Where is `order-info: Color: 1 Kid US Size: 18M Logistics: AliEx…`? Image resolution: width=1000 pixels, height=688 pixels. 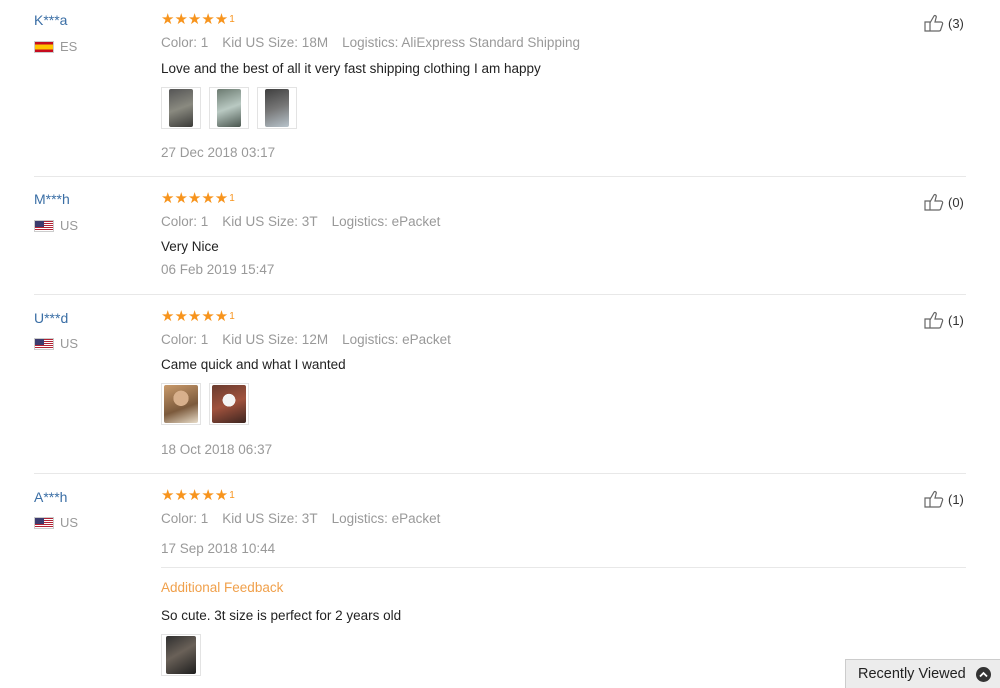 order-info: Color: 1 Kid US Size: 18M Logistics: AliEx… is located at coordinates (377, 43).